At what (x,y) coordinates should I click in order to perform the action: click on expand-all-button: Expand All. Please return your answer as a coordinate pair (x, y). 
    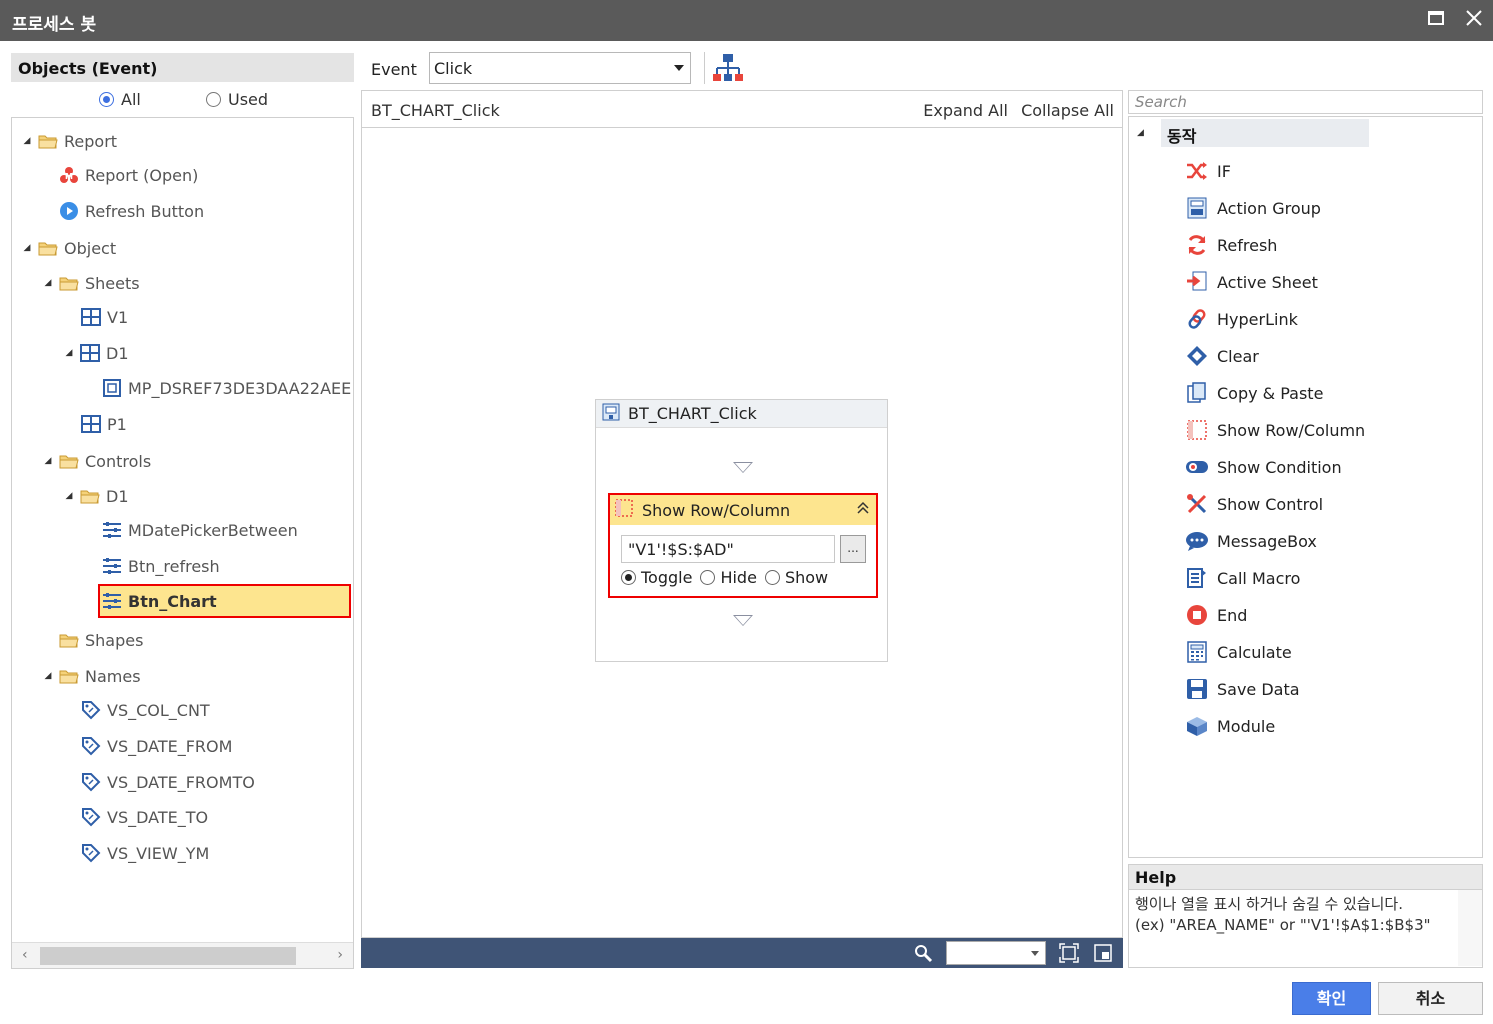
    Looking at the image, I should click on (965, 110).